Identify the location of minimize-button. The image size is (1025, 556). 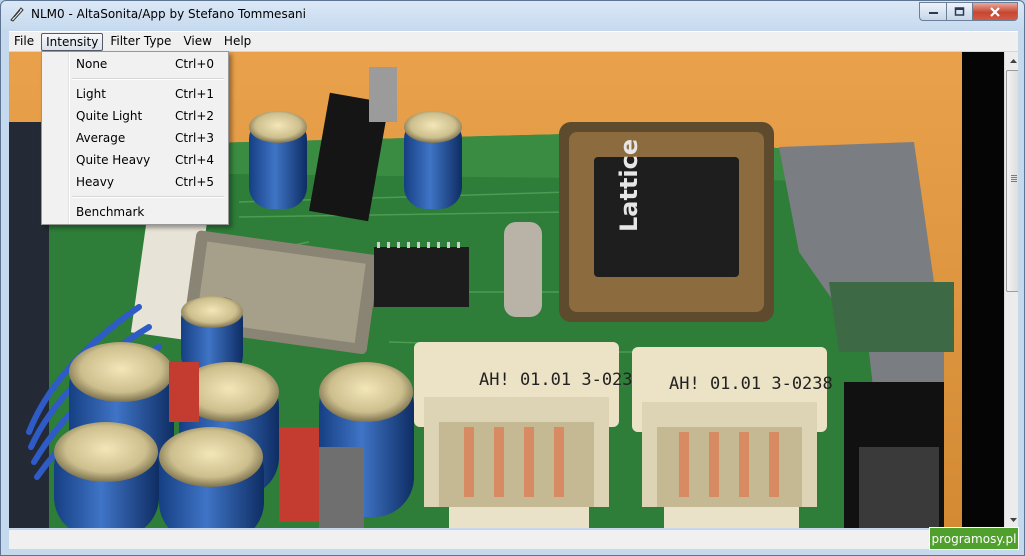
(932, 11).